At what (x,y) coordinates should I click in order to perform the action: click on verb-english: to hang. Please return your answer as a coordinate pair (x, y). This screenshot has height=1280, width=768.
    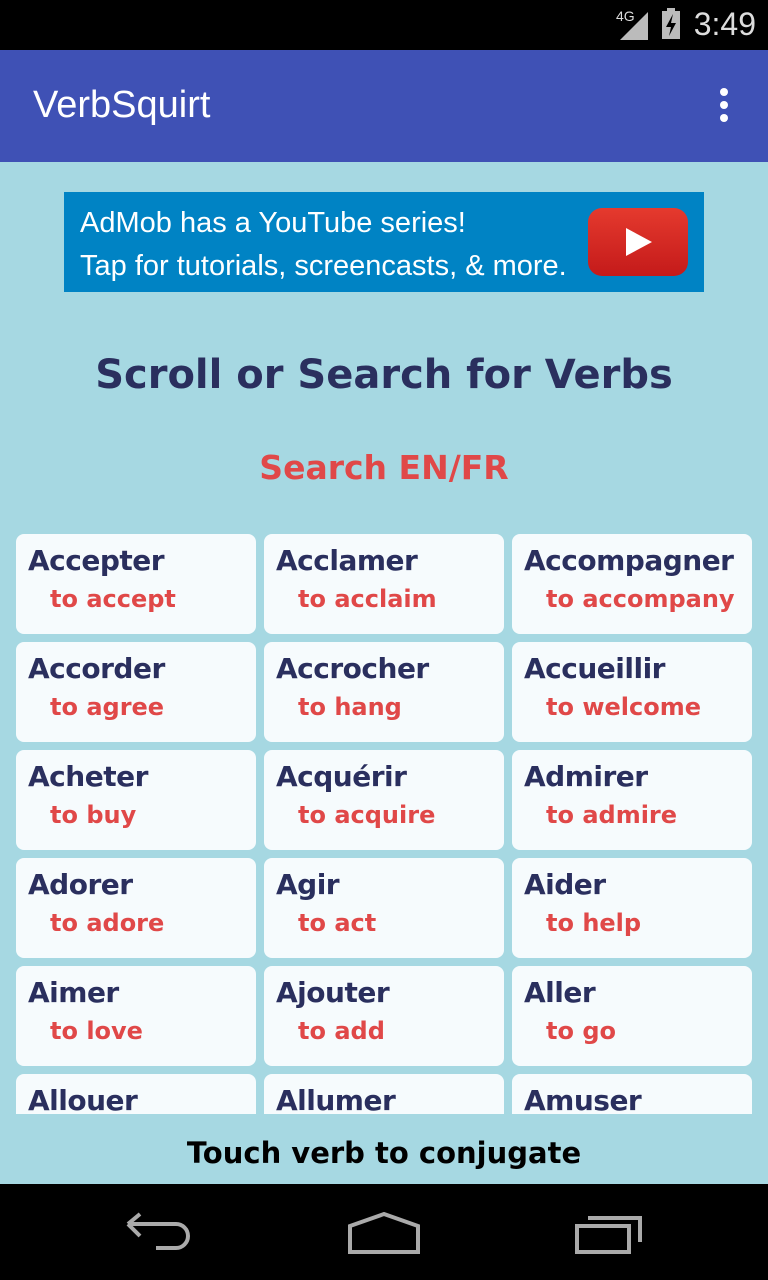
    Looking at the image, I should click on (350, 707).